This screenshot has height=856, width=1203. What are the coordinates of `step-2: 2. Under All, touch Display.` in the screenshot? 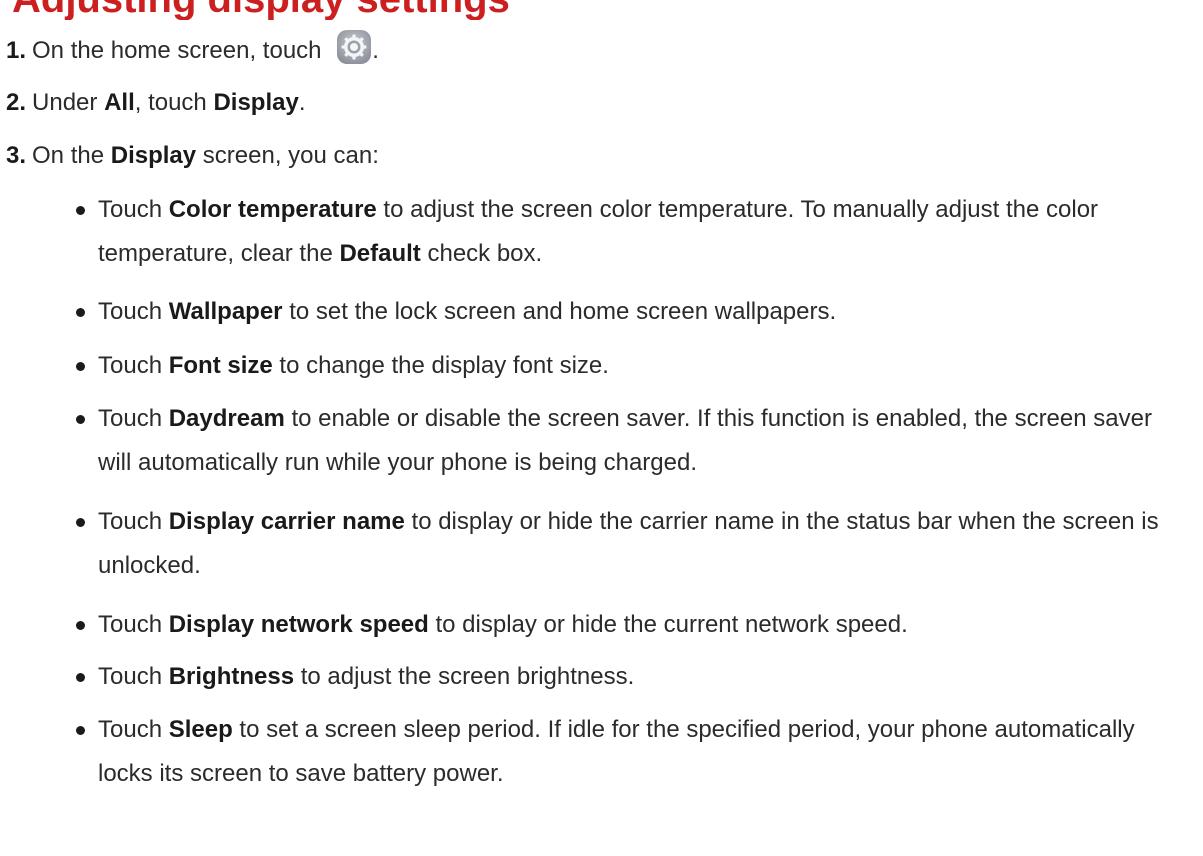 It's located at (156, 103).